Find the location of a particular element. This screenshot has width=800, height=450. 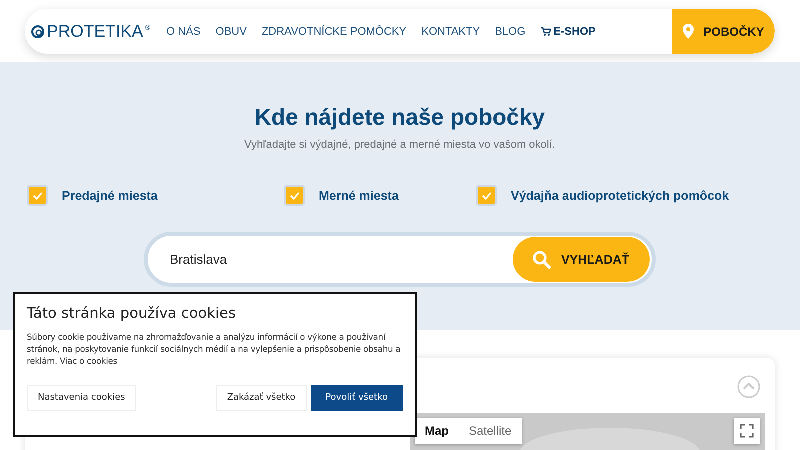

map-type-tab: Map is located at coordinates (437, 431).